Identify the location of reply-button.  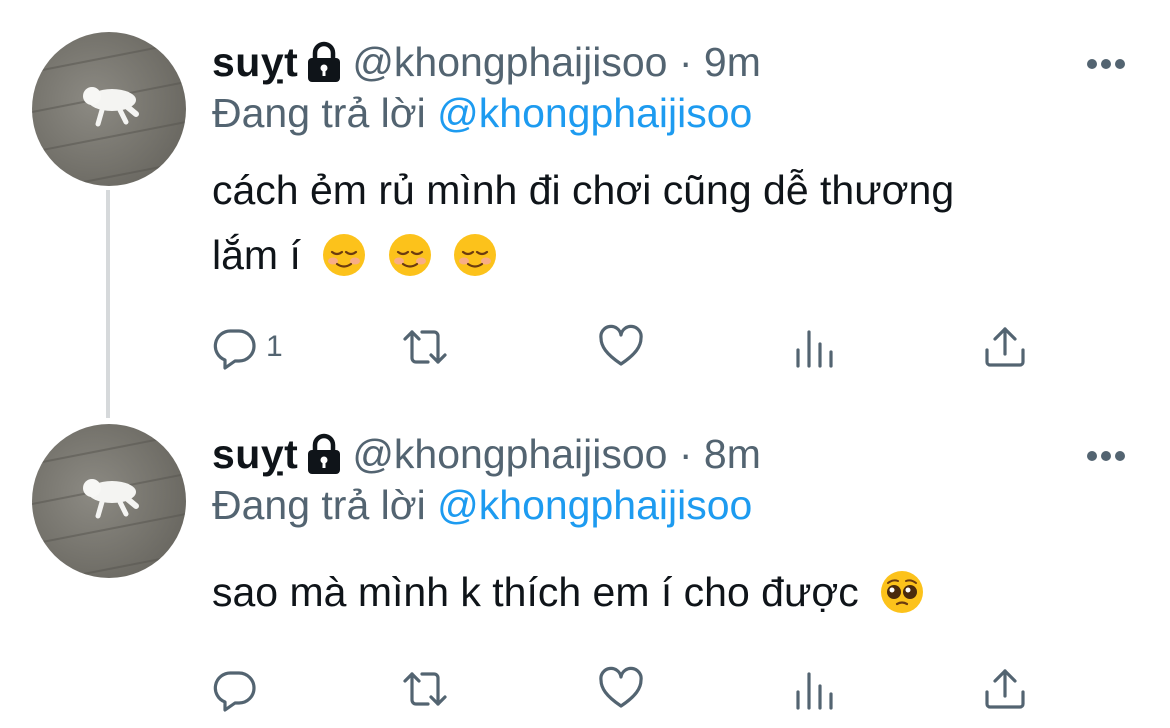
(239, 689).